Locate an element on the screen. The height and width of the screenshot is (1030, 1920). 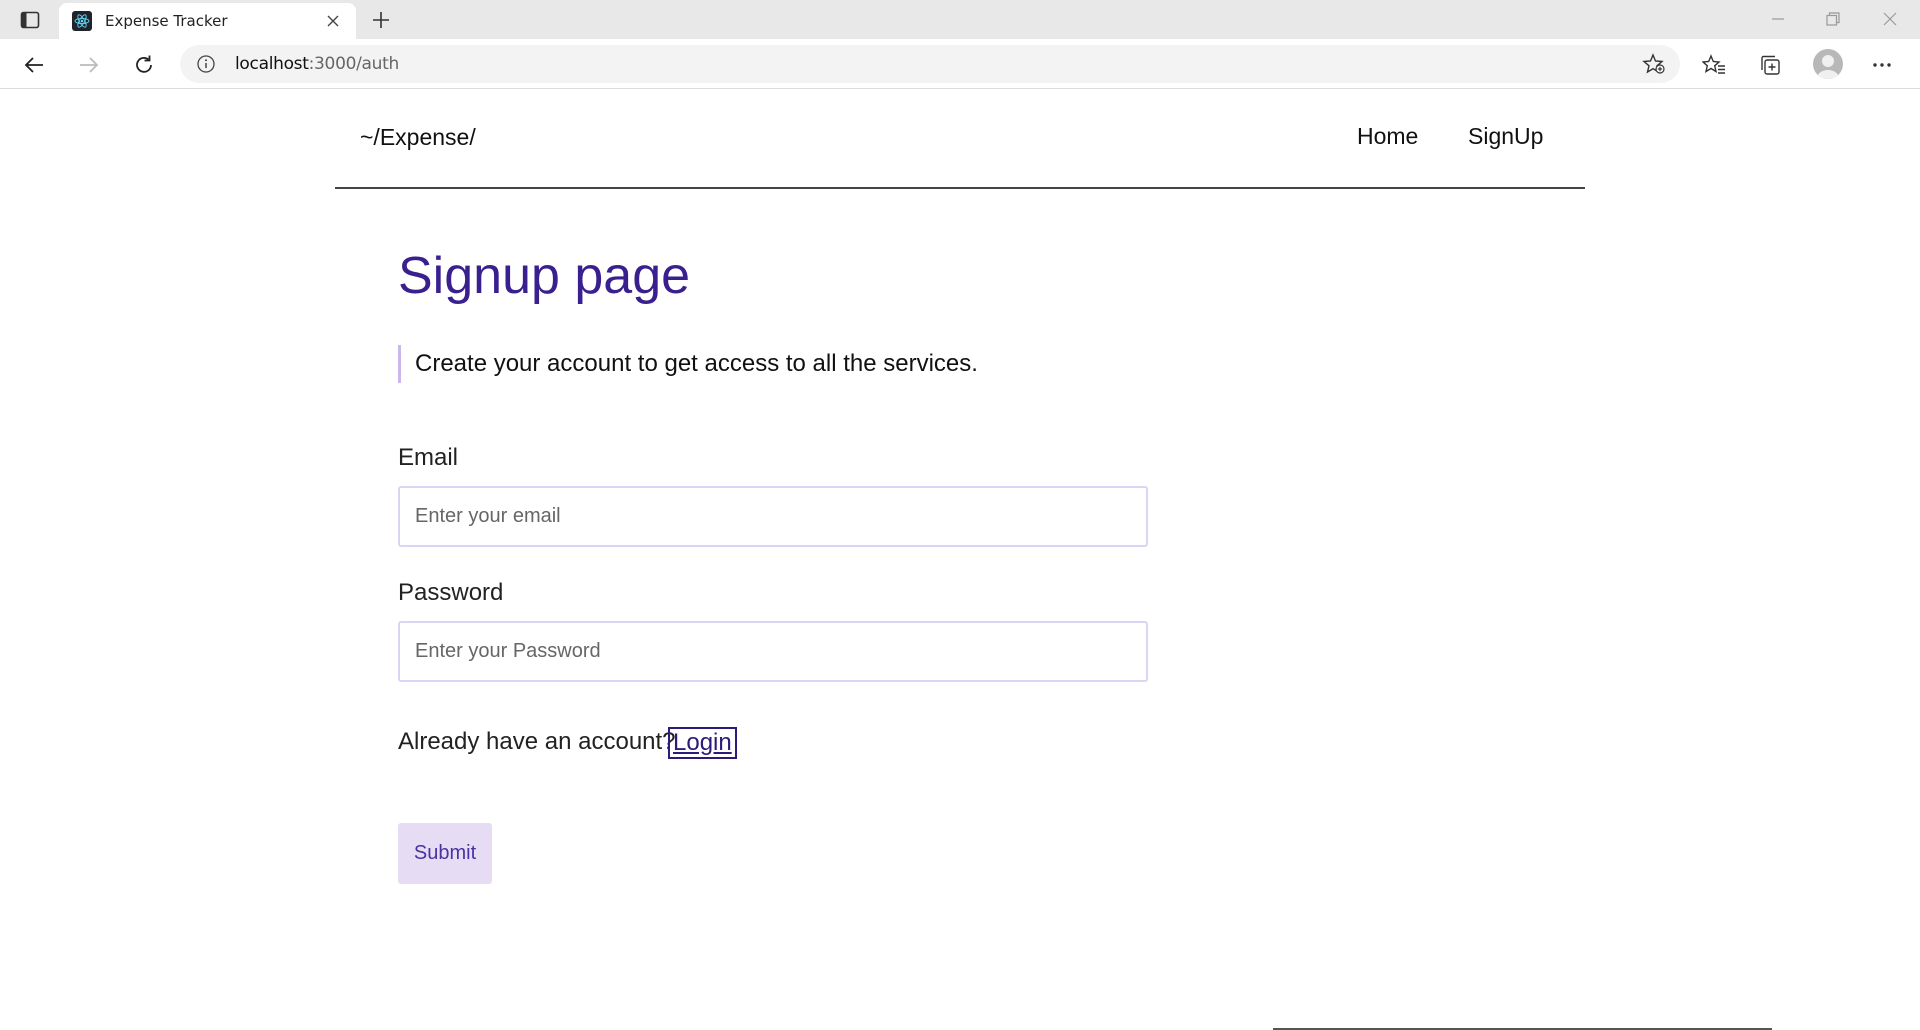
tab-title: Expense Tracker is located at coordinates (166, 21).